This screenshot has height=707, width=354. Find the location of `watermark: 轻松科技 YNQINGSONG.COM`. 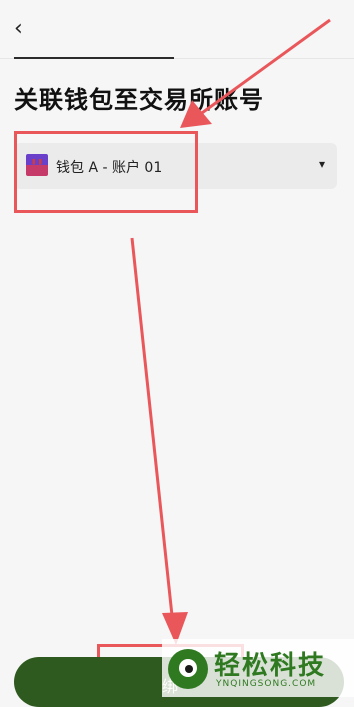

watermark: 轻松科技 YNQINGSONG.COM is located at coordinates (258, 668).